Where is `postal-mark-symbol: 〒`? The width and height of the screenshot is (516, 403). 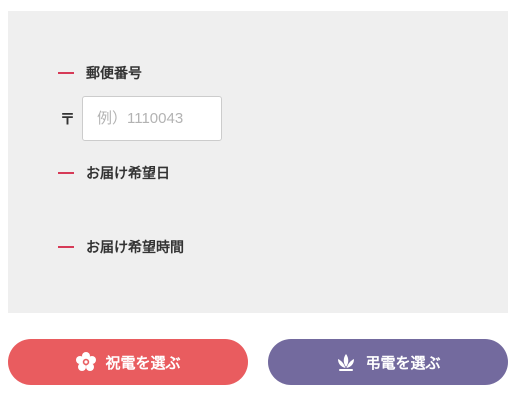 postal-mark-symbol: 〒 is located at coordinates (68, 119).